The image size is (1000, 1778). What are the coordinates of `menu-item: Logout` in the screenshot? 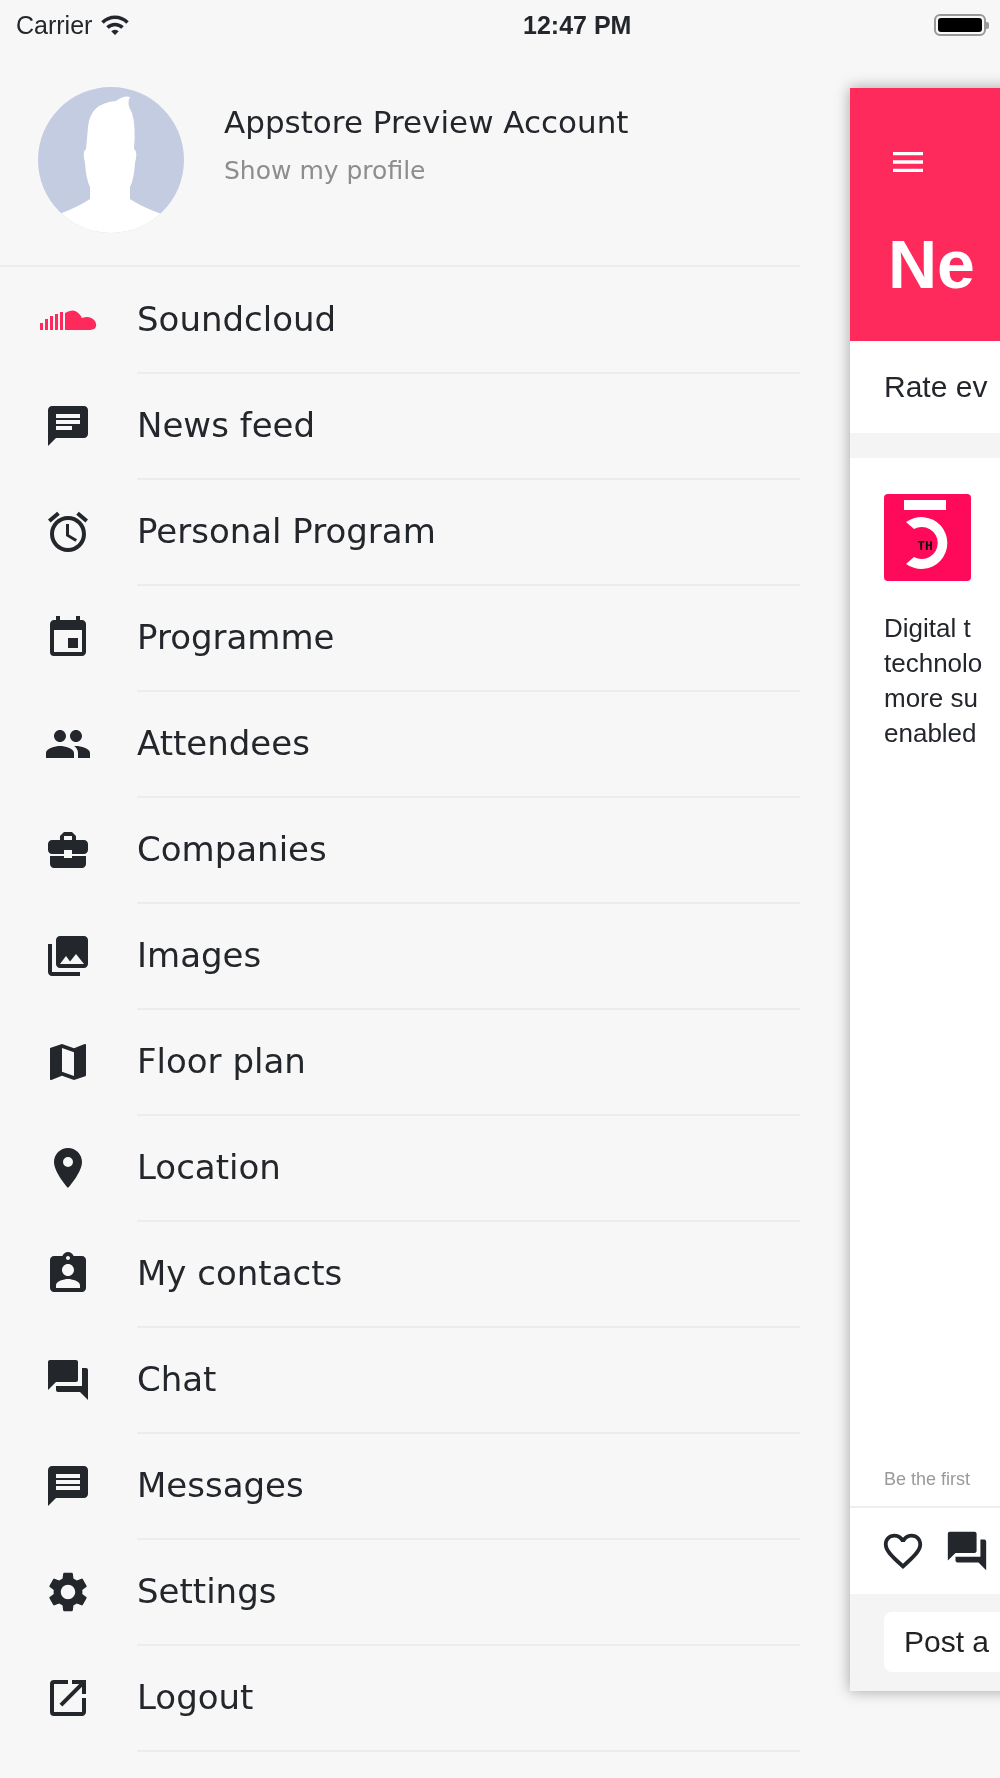 It's located at (400, 1698).